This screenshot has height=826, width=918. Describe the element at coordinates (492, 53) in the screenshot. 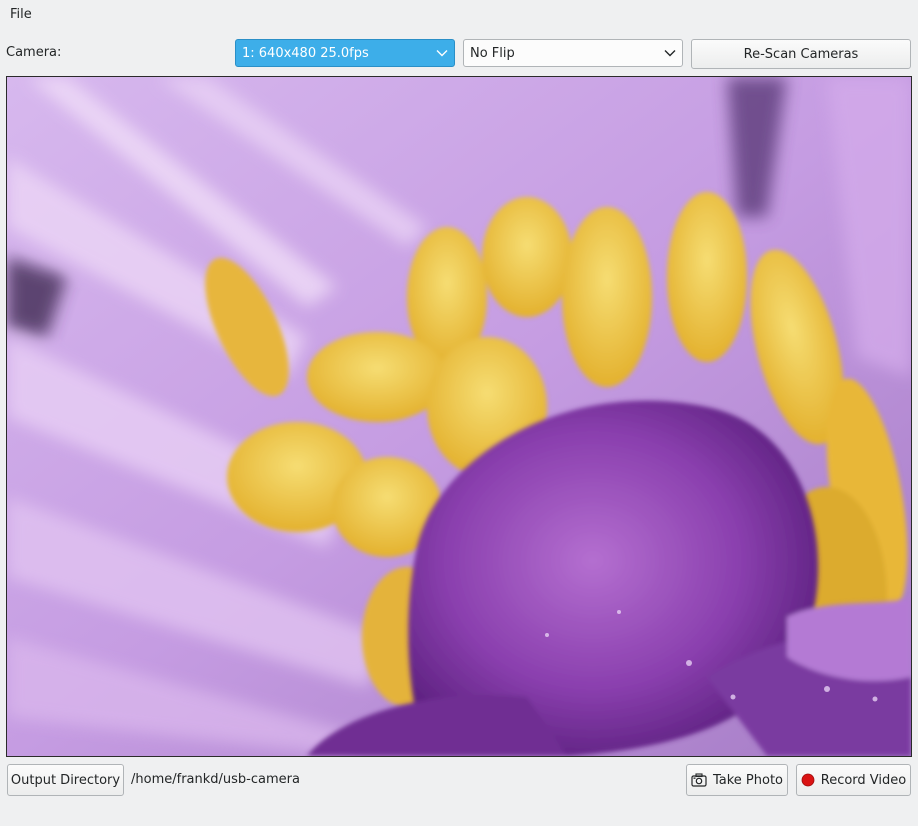

I see `flip-select-value: No Flip` at that location.